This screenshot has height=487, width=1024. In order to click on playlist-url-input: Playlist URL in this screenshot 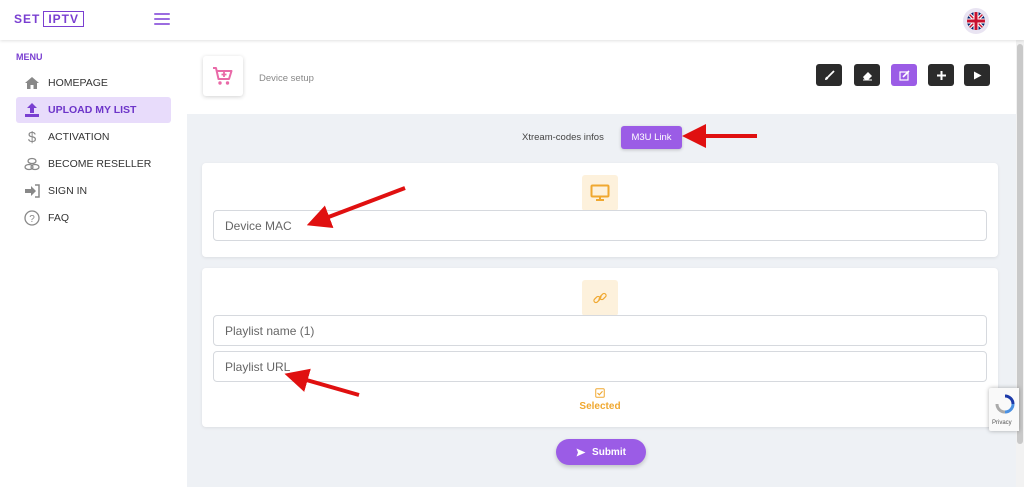, I will do `click(600, 366)`.